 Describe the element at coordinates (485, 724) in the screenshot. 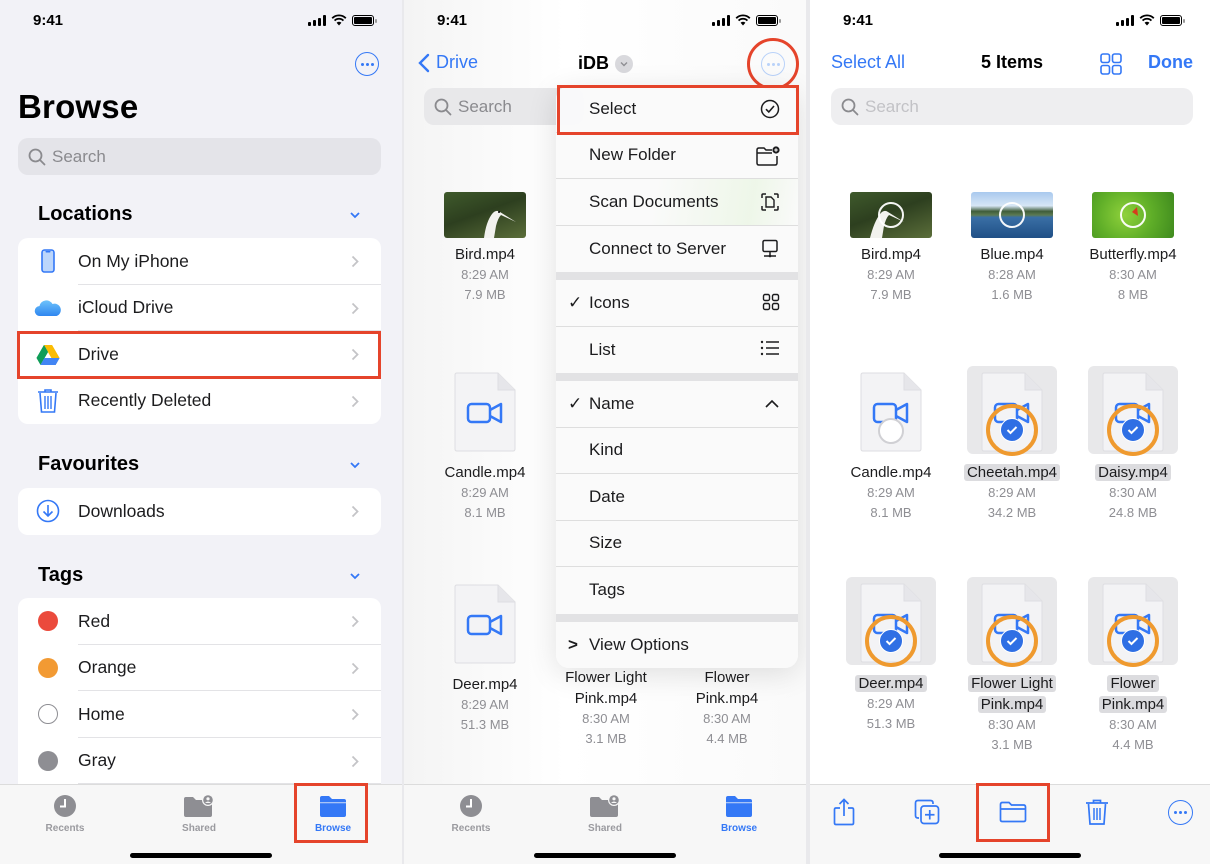

I see `file-size: 51.3 MB` at that location.